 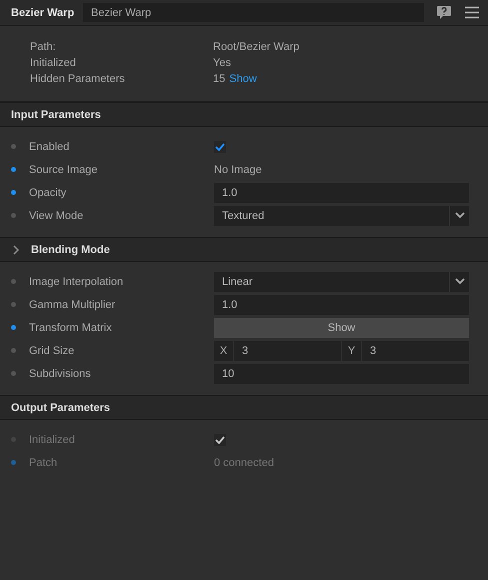 I want to click on info-value: Root/Bezier Warp, so click(x=256, y=47).